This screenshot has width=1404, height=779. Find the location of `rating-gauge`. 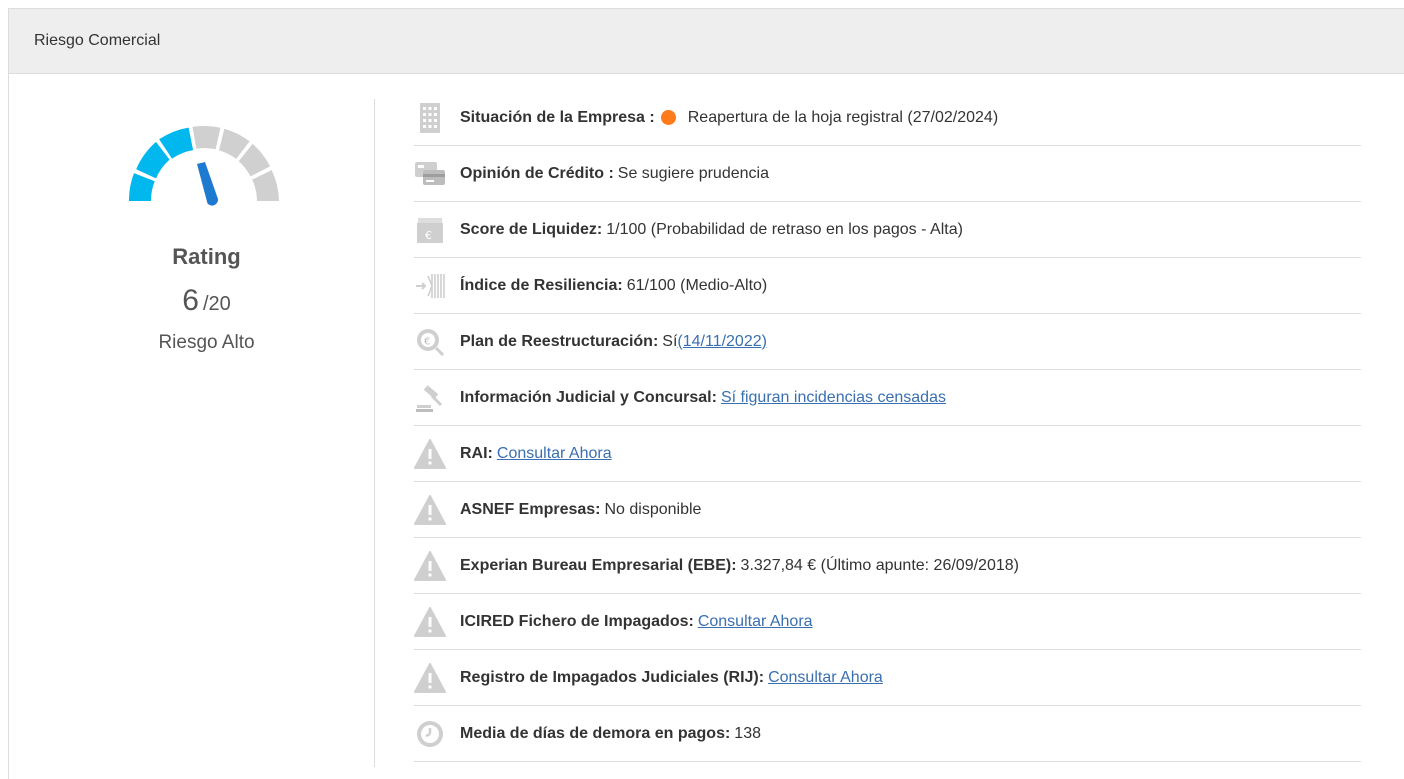

rating-gauge is located at coordinates (204, 166).